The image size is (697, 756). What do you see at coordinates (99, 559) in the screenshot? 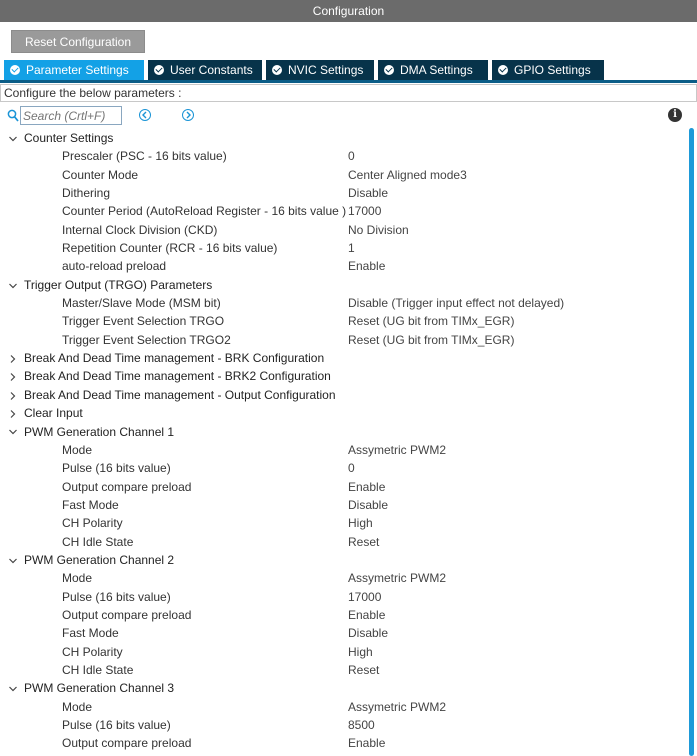
I see `group-label: PWM Generation Channel 2` at bounding box center [99, 559].